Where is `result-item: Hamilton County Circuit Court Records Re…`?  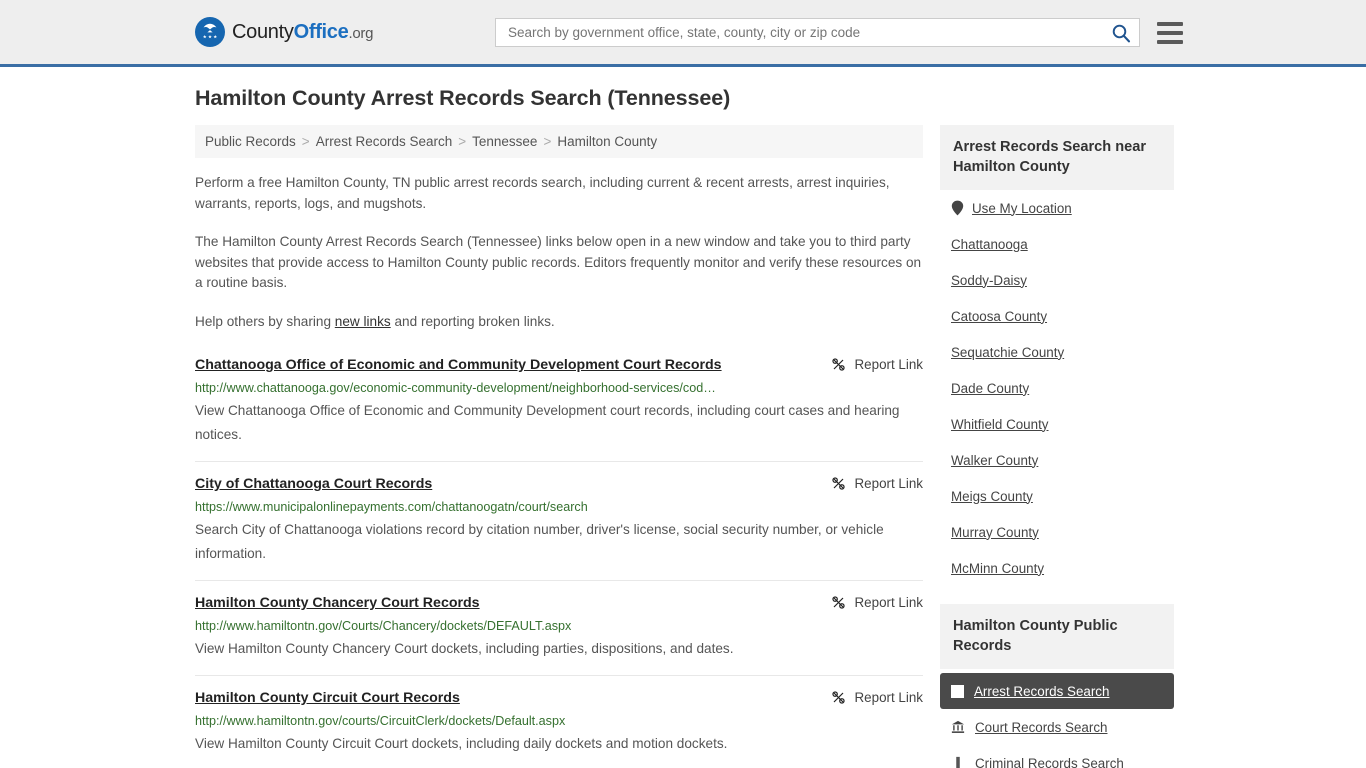
result-item: Hamilton County Circuit Court Records Re… is located at coordinates (559, 721).